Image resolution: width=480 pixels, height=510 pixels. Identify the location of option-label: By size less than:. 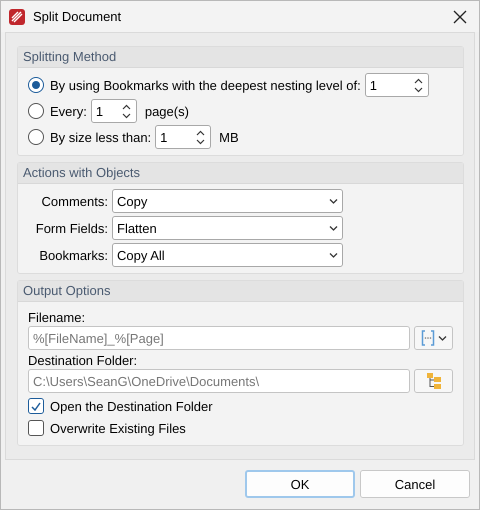
(101, 137).